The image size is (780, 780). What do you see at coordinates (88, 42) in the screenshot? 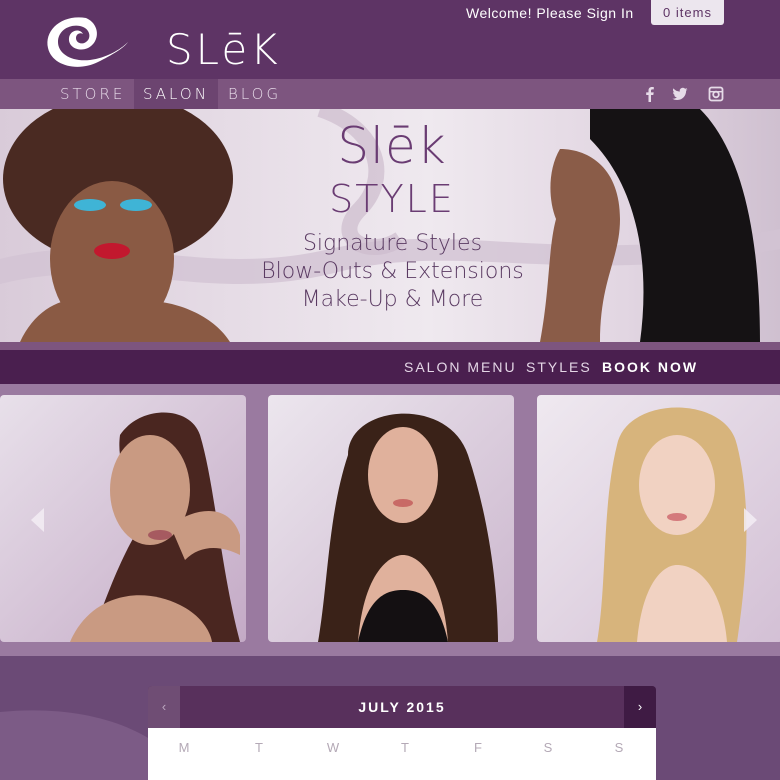
I see `swirl-logo-icon` at bounding box center [88, 42].